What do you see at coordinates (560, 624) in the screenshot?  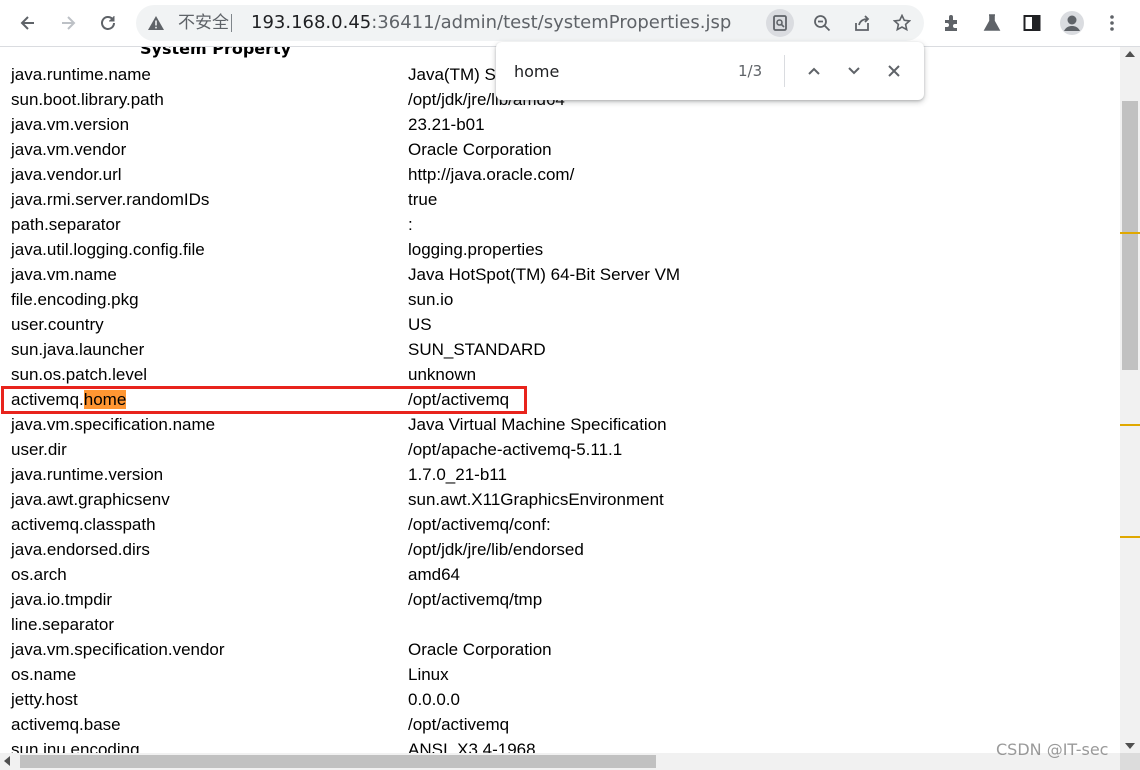 I see `property-row: line.separator` at bounding box center [560, 624].